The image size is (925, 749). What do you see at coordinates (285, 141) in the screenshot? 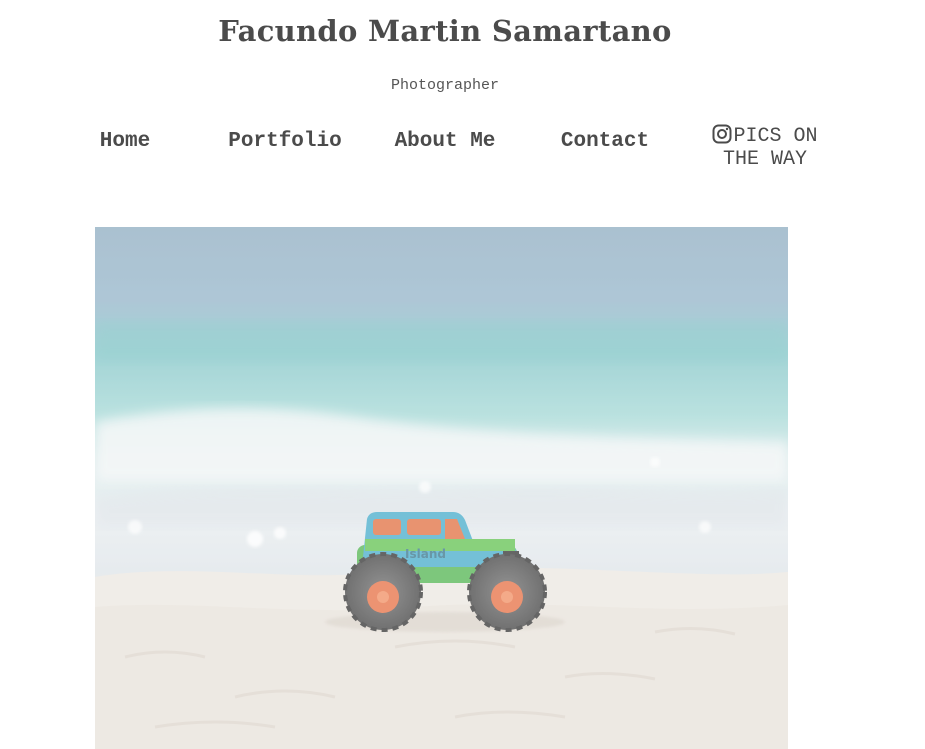
I see `nav-portfolio-link: Portfolio` at bounding box center [285, 141].